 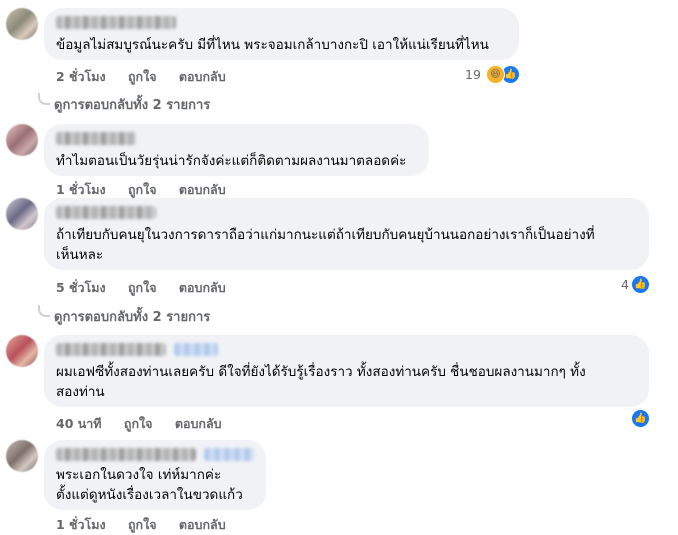 I want to click on comment-text-line-2: เห็นหละ, so click(x=80, y=255).